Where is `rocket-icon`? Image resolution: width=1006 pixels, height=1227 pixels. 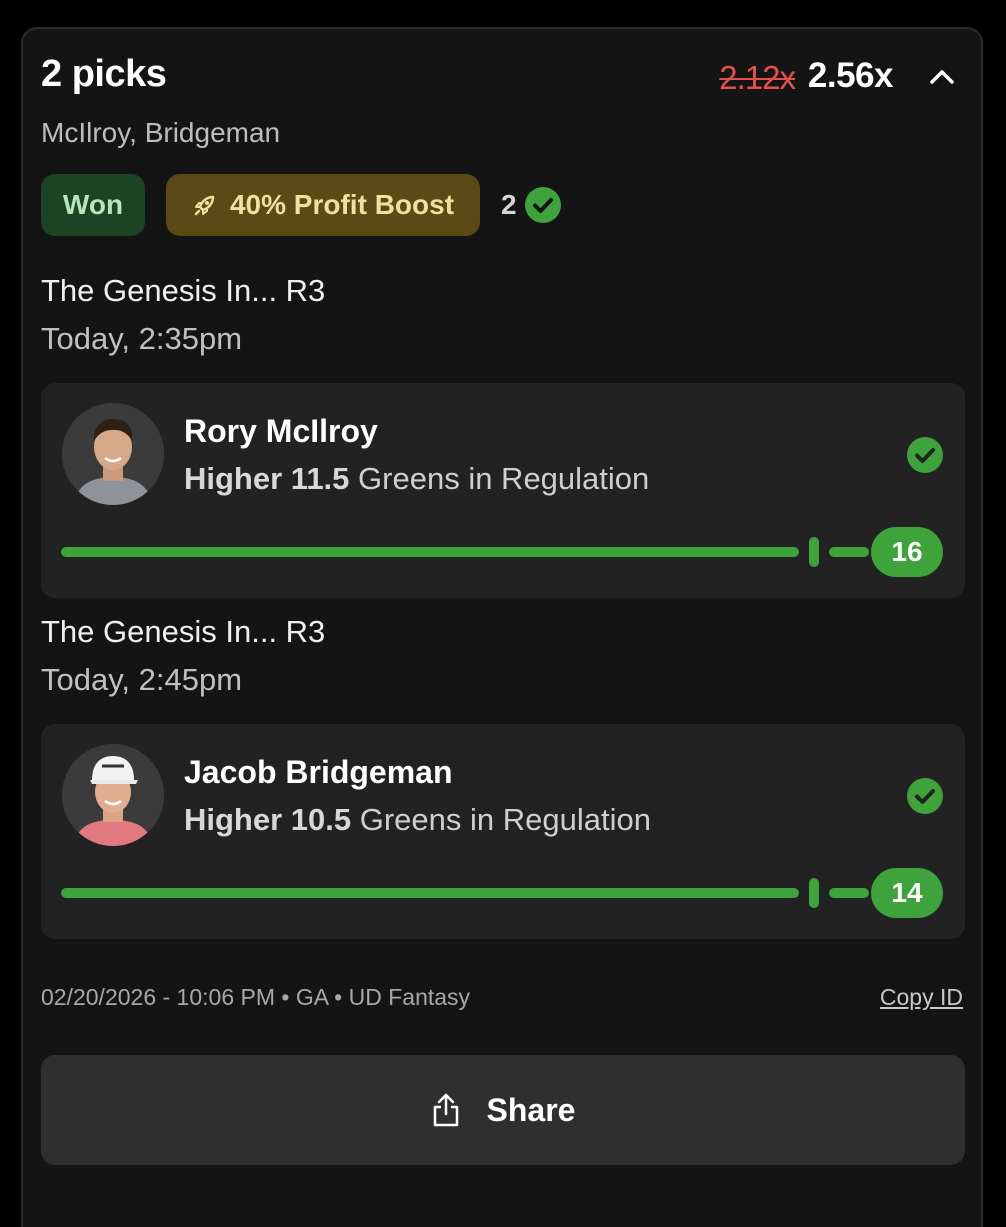 rocket-icon is located at coordinates (204, 205).